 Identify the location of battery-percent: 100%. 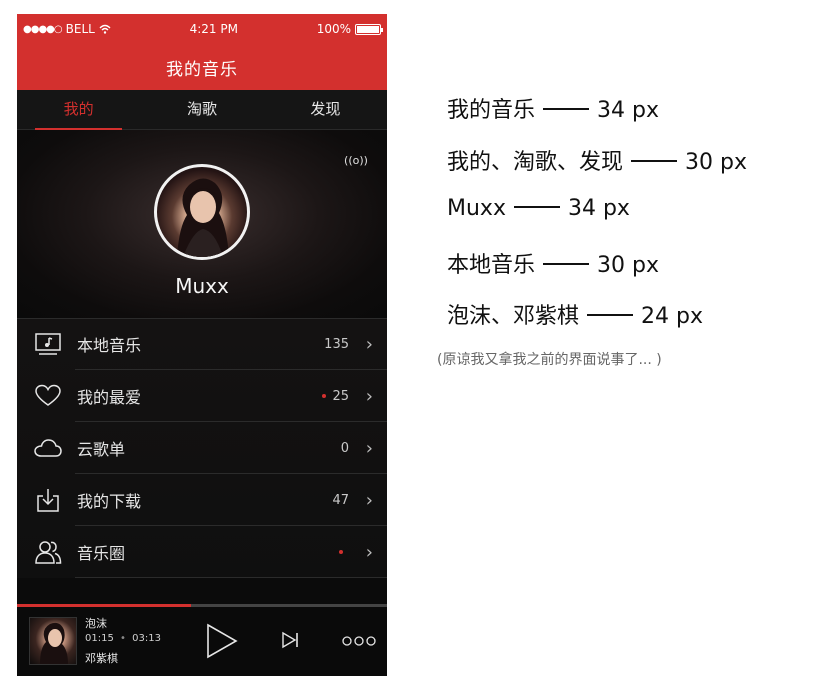
(333, 29).